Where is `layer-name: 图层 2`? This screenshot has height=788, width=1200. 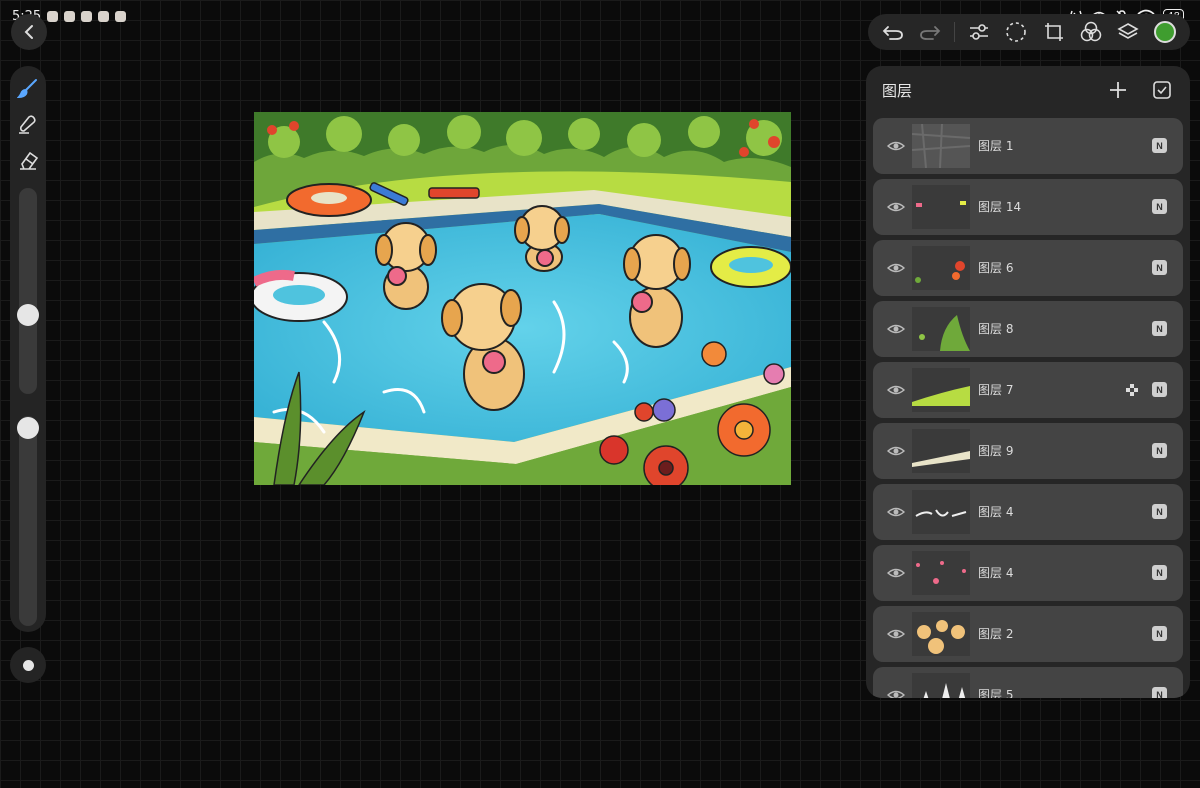
layer-name: 图层 2 is located at coordinates (996, 634).